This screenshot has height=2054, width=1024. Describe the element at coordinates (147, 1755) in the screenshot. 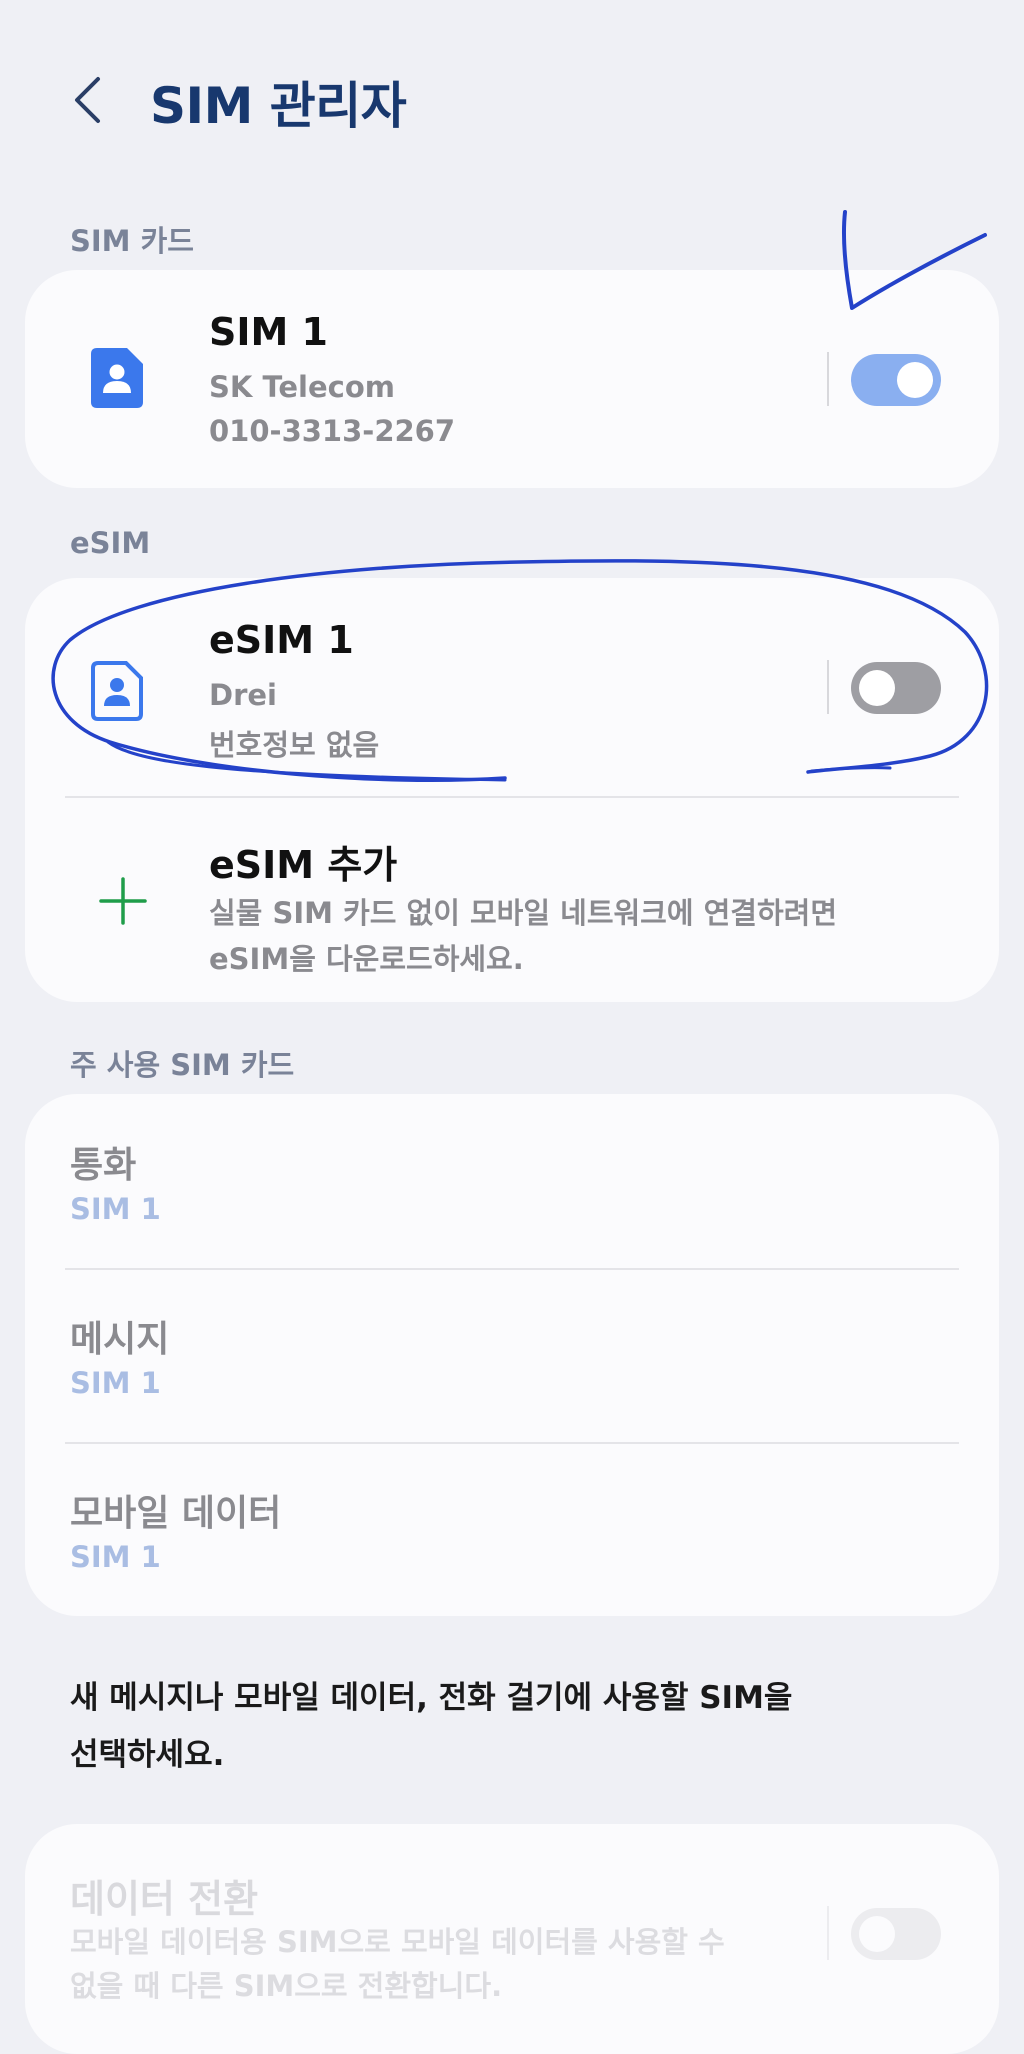

I see `note-line2: 선택하세요.` at that location.